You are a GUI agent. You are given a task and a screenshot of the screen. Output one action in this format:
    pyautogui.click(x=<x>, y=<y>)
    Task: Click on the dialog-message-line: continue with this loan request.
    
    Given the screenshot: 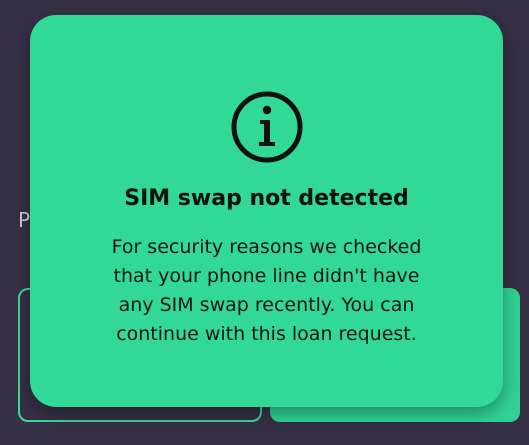 What is the action you would take?
    pyautogui.click(x=266, y=334)
    